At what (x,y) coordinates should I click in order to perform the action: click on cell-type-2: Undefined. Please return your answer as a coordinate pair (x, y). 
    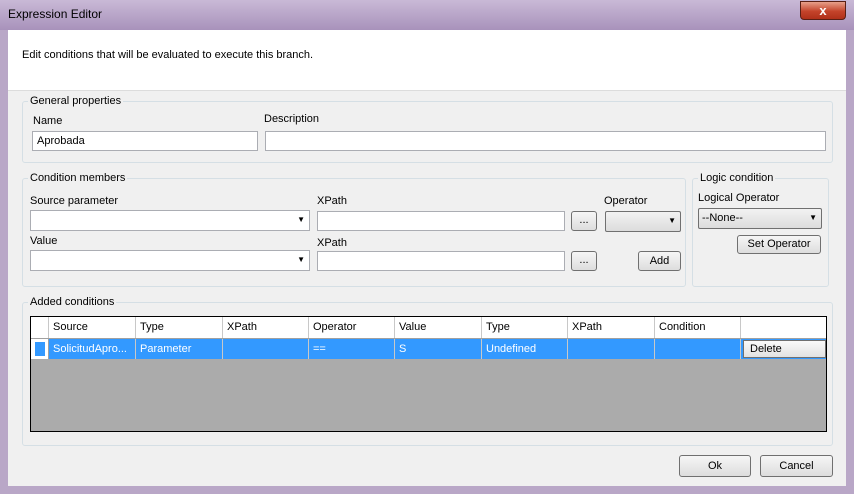
    Looking at the image, I should click on (525, 349).